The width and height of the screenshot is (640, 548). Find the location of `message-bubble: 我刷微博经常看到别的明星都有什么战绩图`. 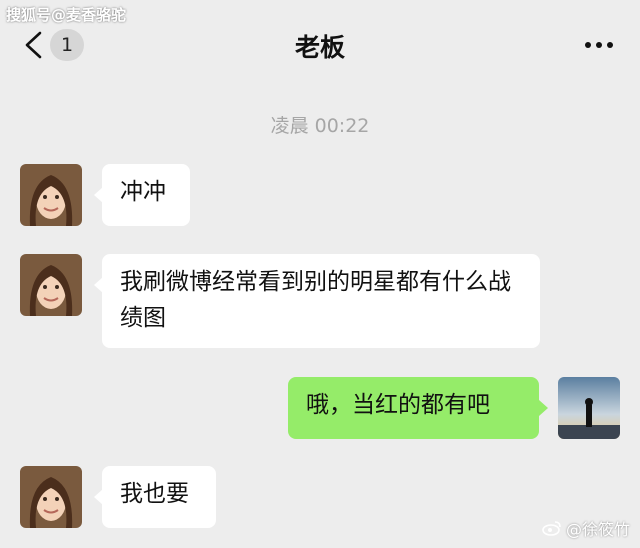

message-bubble: 我刷微博经常看到别的明星都有什么战绩图 is located at coordinates (321, 301).